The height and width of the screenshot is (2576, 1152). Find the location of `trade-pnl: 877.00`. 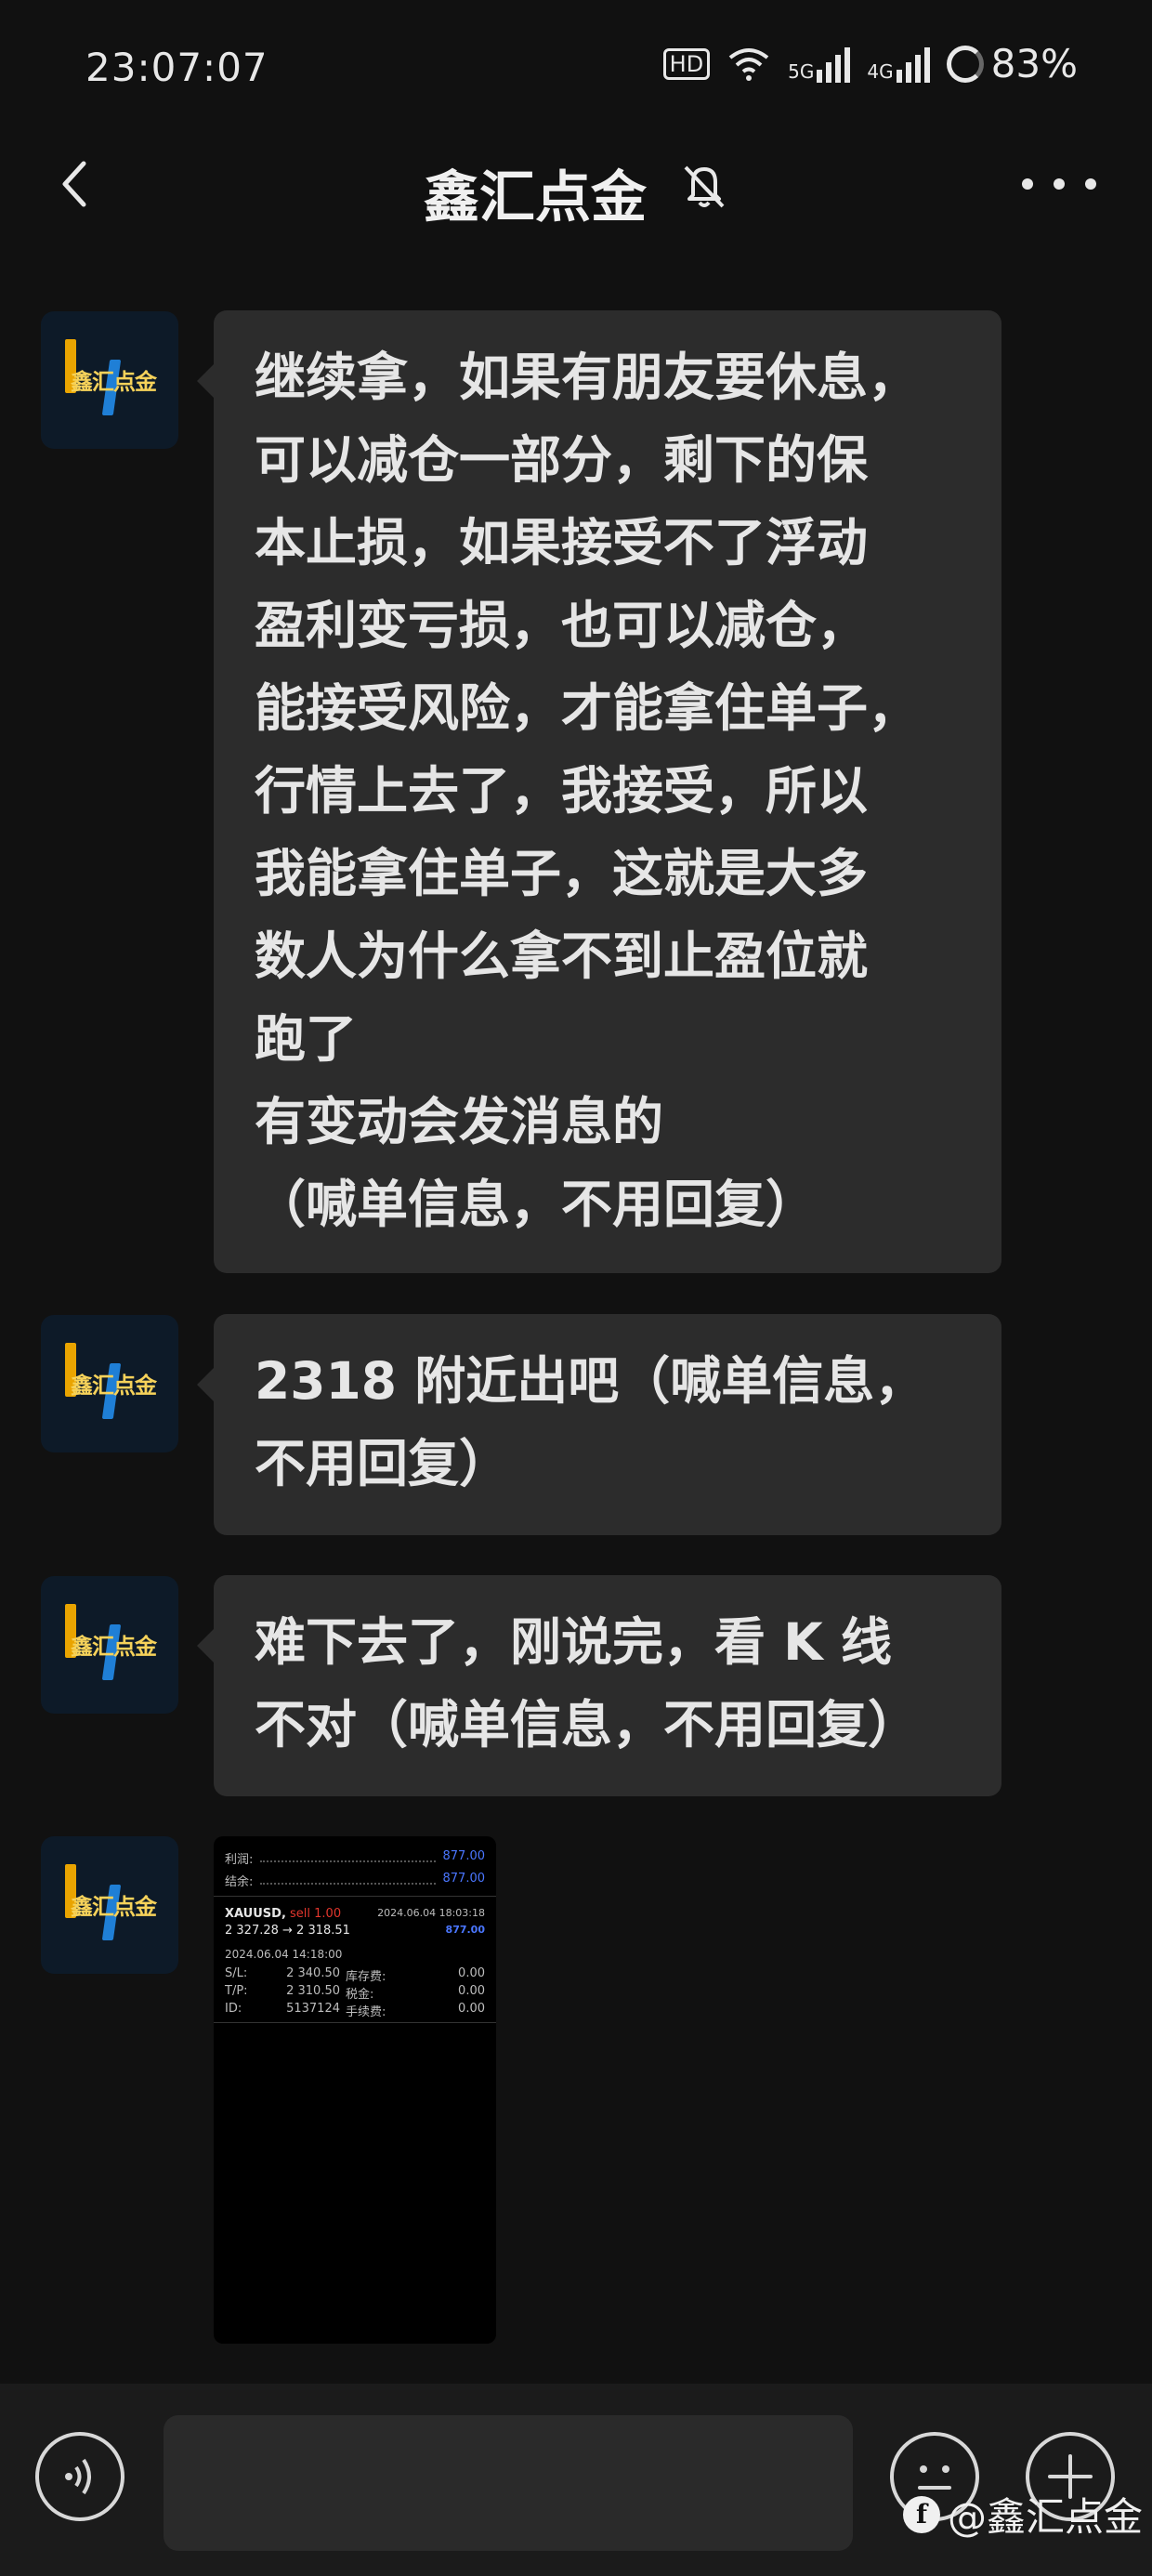

trade-pnl: 877.00 is located at coordinates (465, 1930).